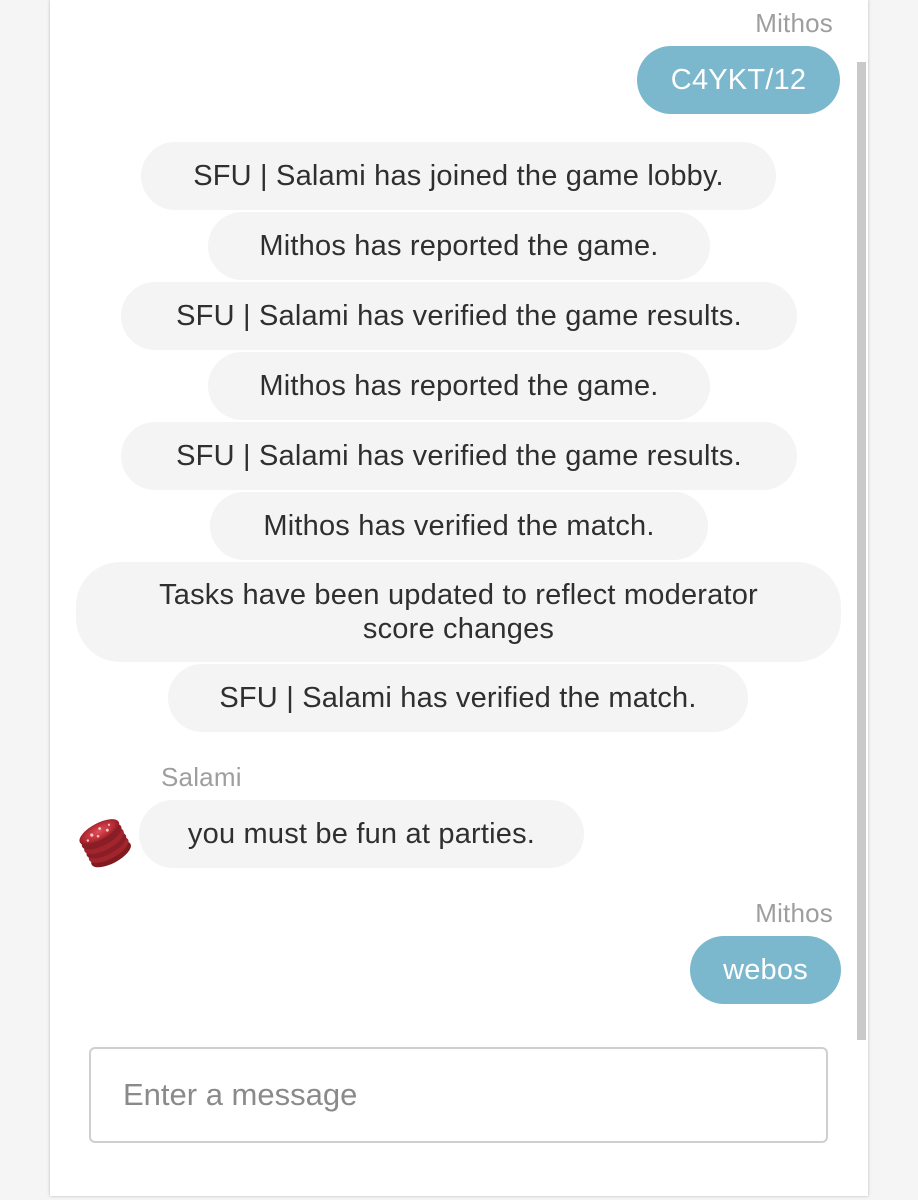  Describe the element at coordinates (765, 970) in the screenshot. I see `own-message-bubble: webos` at that location.